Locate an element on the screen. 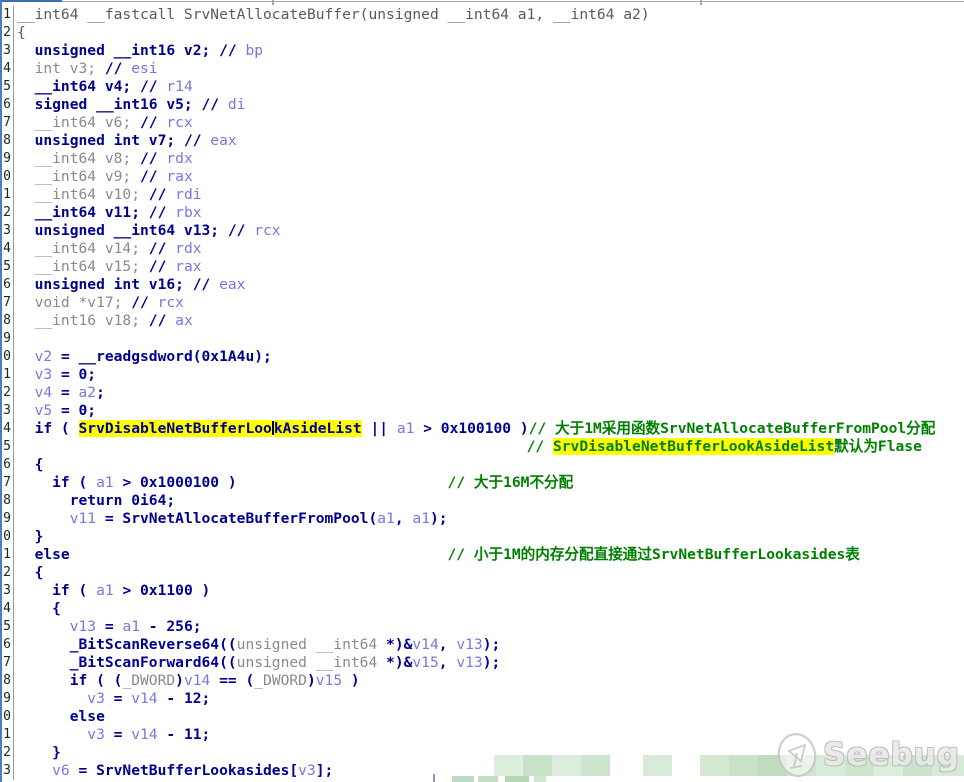 The height and width of the screenshot is (782, 964). variable-token: rbx is located at coordinates (188, 212).